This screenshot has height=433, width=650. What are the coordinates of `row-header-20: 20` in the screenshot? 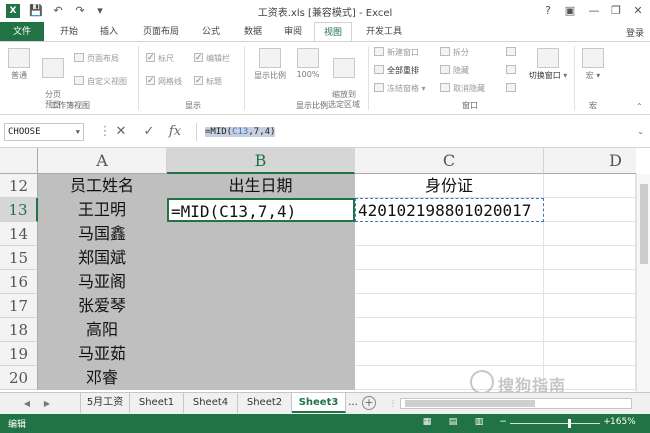 It's located at (19, 378).